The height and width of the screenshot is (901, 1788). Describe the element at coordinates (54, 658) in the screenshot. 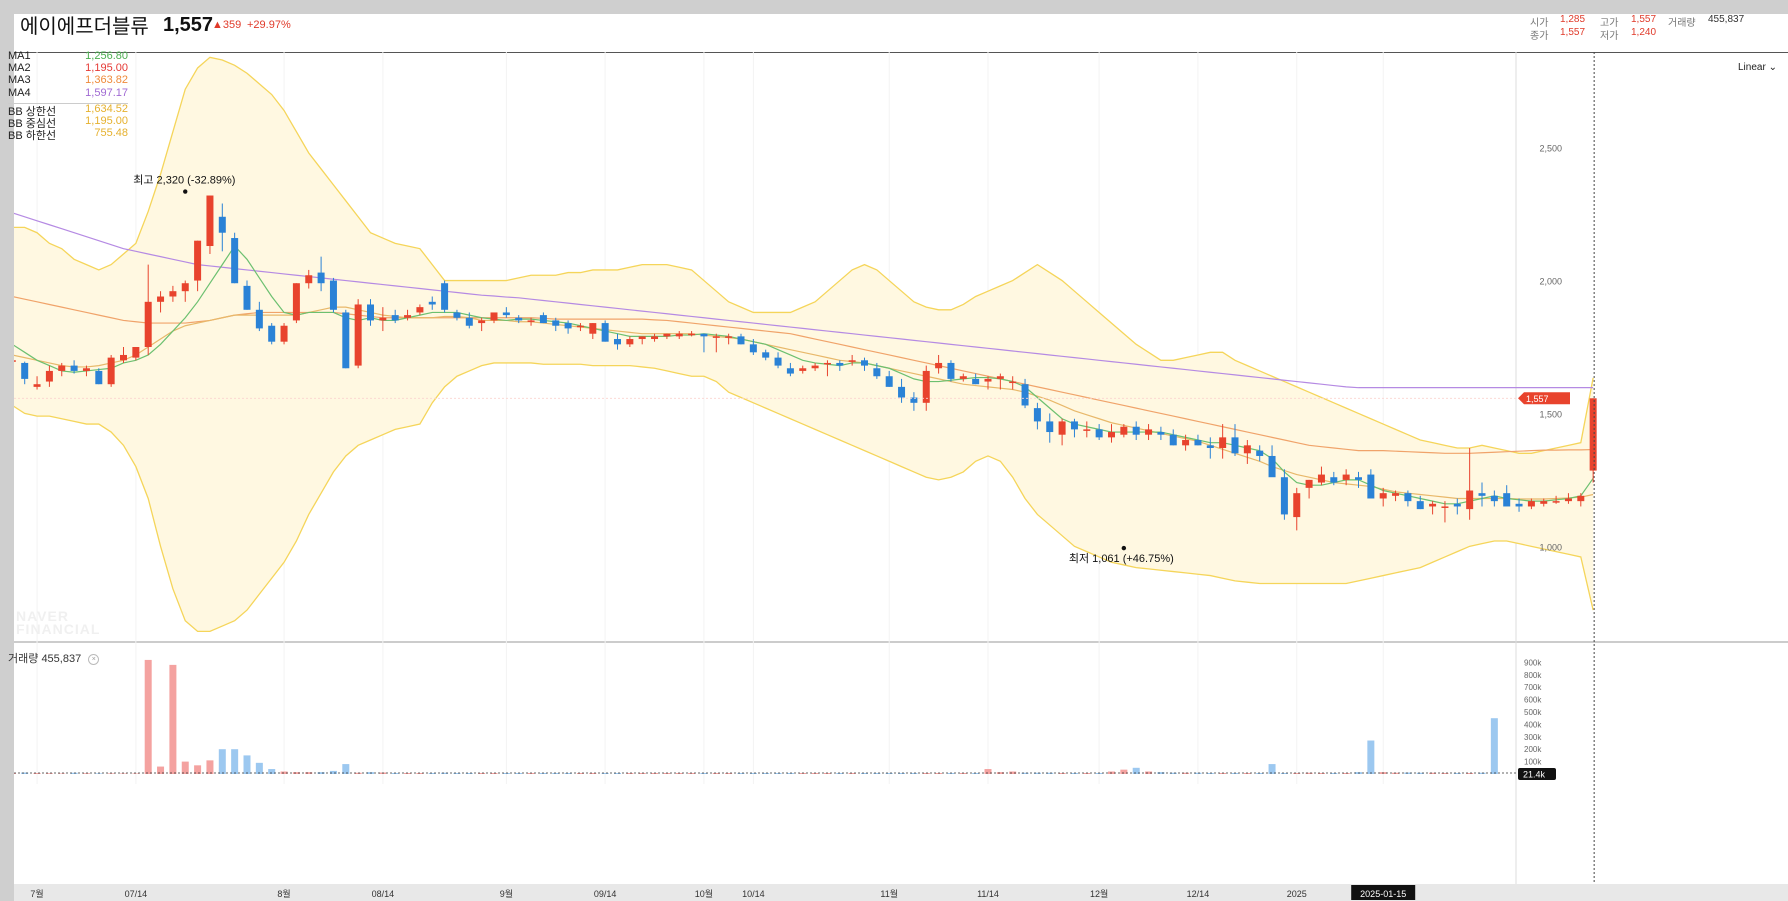

I see `volume-panel-label: 거래량 455,837 ×` at that location.